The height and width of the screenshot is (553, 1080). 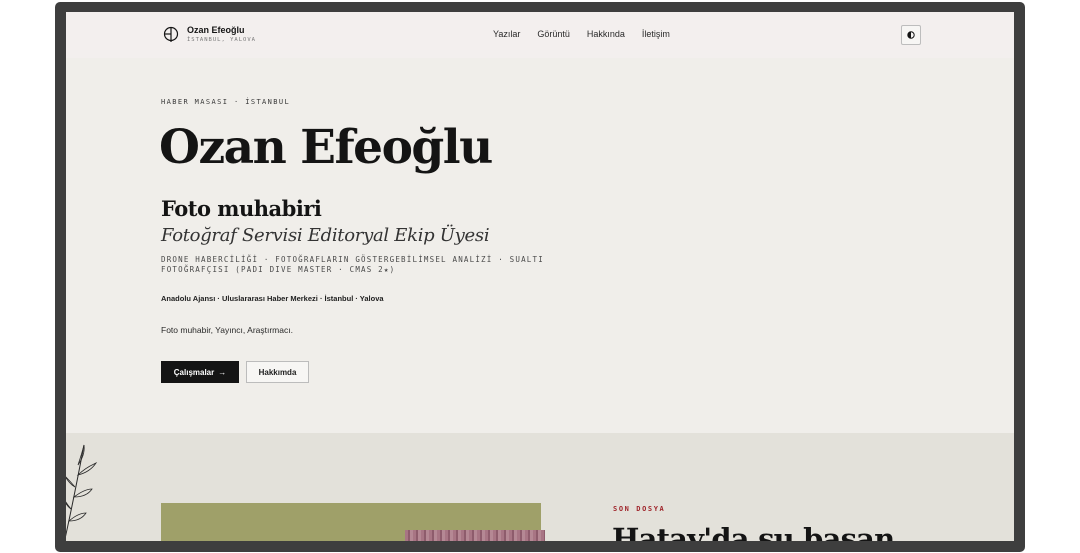 What do you see at coordinates (226, 102) in the screenshot?
I see `hero-kicker: HABER MASASI · İSTANBUL` at bounding box center [226, 102].